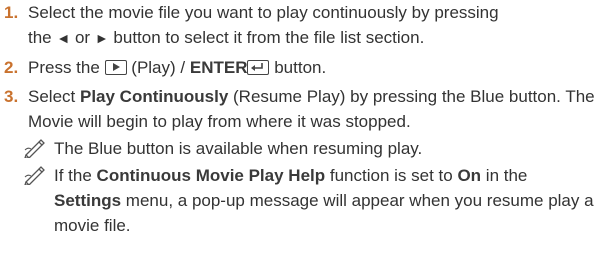 Image resolution: width=597 pixels, height=265 pixels. What do you see at coordinates (177, 67) in the screenshot?
I see `step-2-text: Press the (Play) / ENTER button.` at bounding box center [177, 67].